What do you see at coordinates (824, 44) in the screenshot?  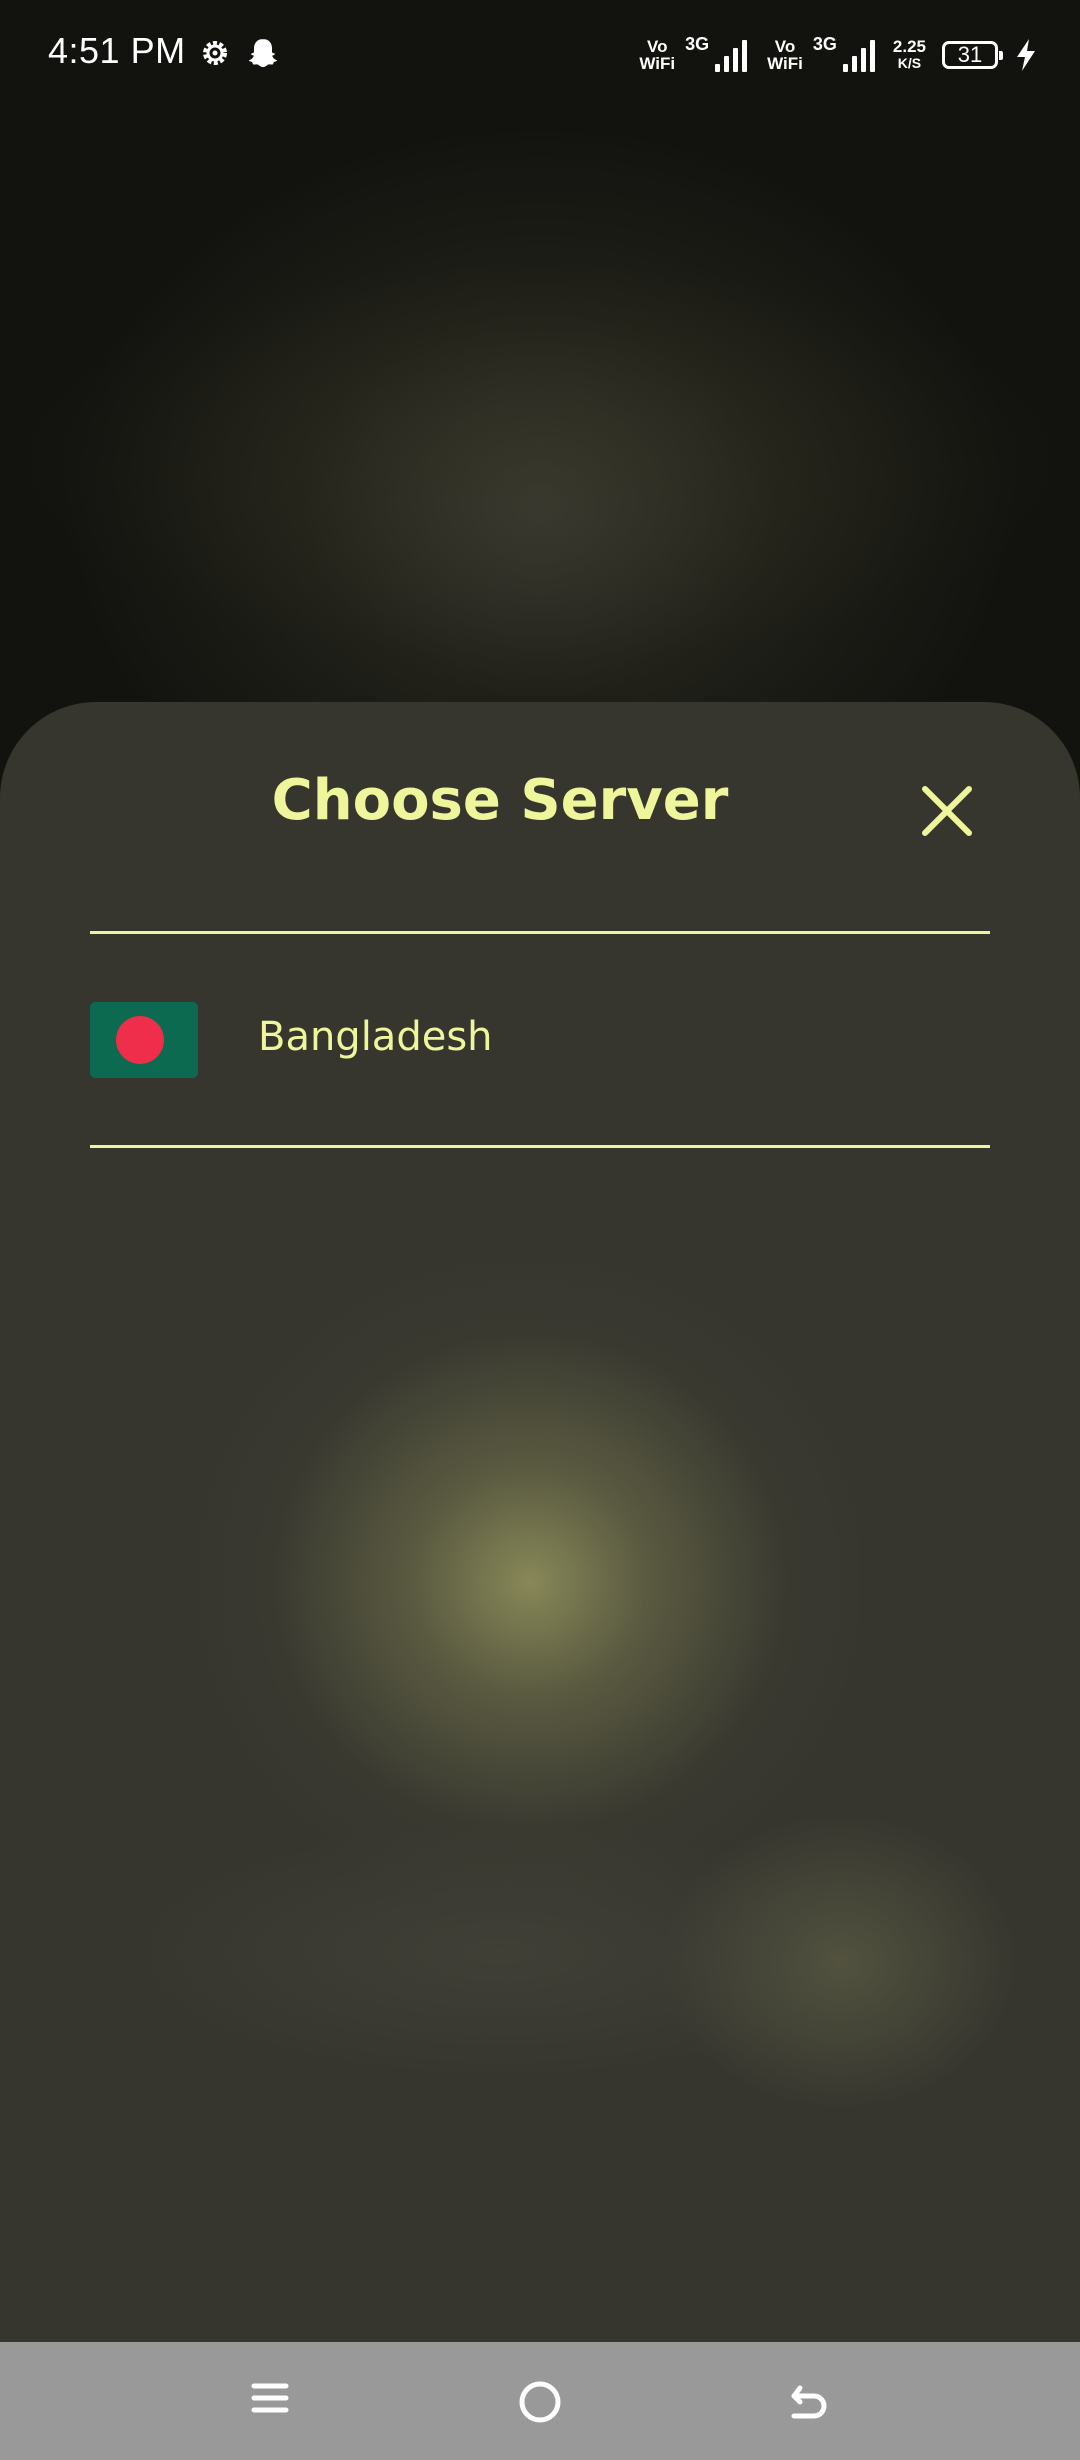 I see `network-type-2: 3G` at bounding box center [824, 44].